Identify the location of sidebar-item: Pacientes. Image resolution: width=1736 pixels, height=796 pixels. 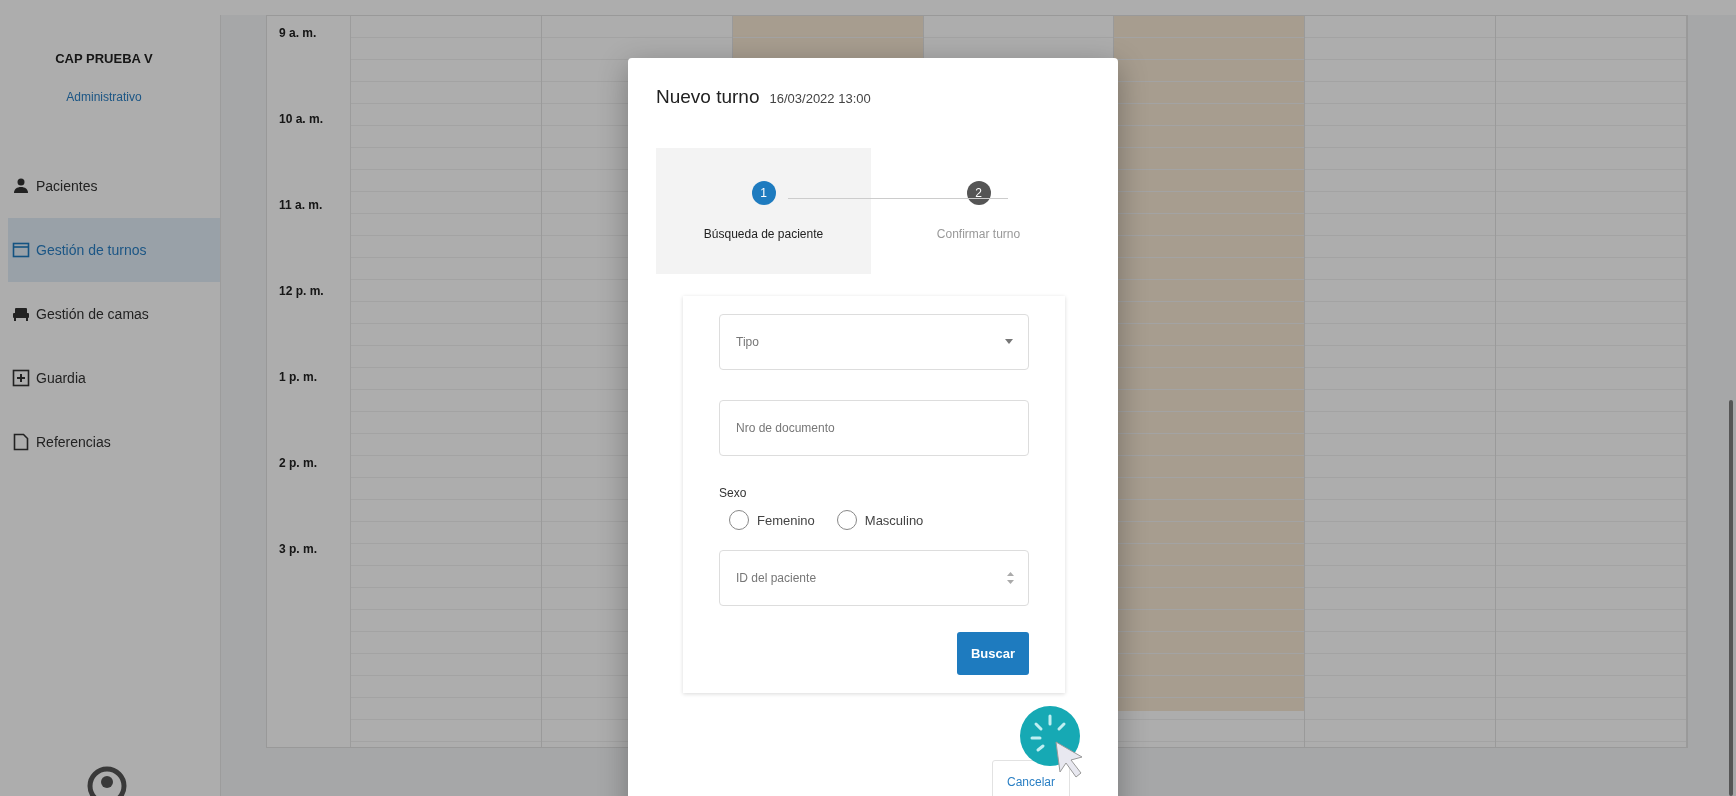
(114, 186).